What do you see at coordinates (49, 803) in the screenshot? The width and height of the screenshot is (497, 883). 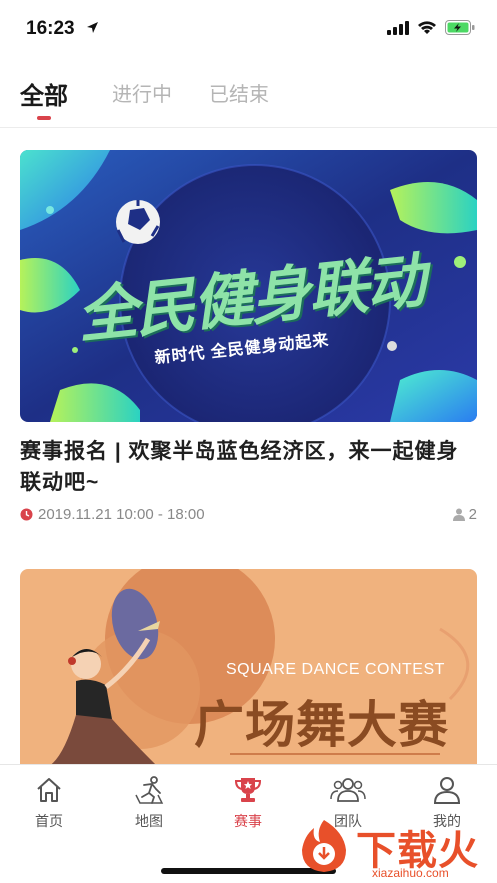 I see `nav-home: 首页` at bounding box center [49, 803].